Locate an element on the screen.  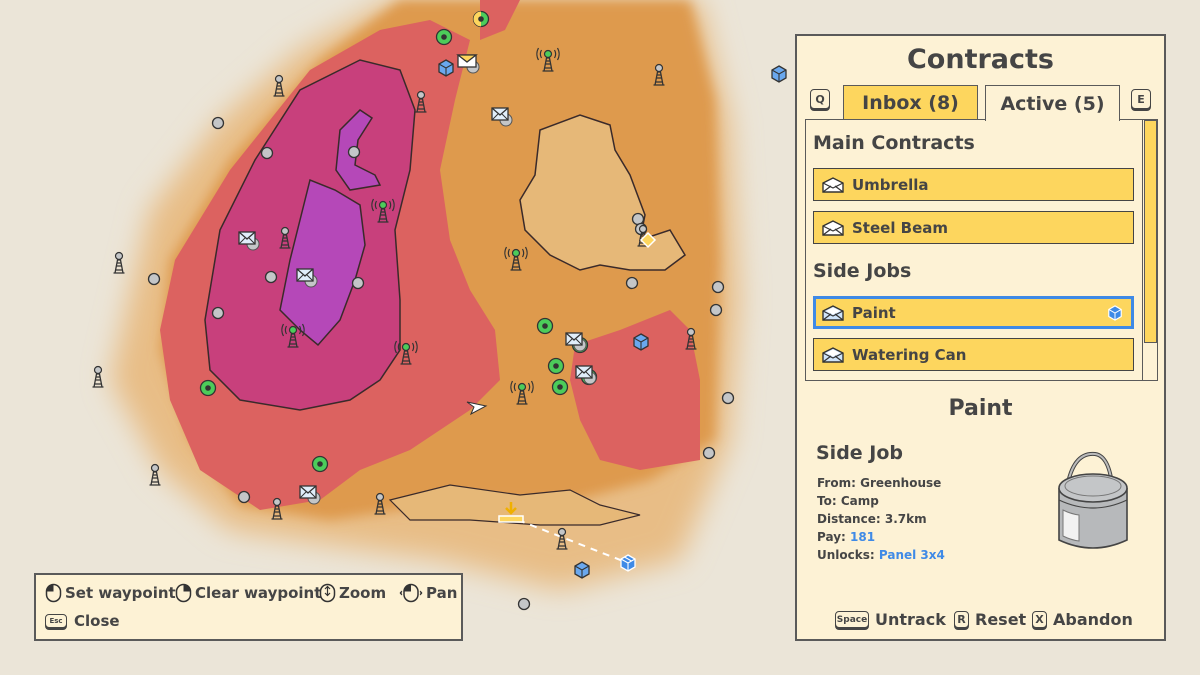
detail-to: To: Camp is located at coordinates (848, 501).